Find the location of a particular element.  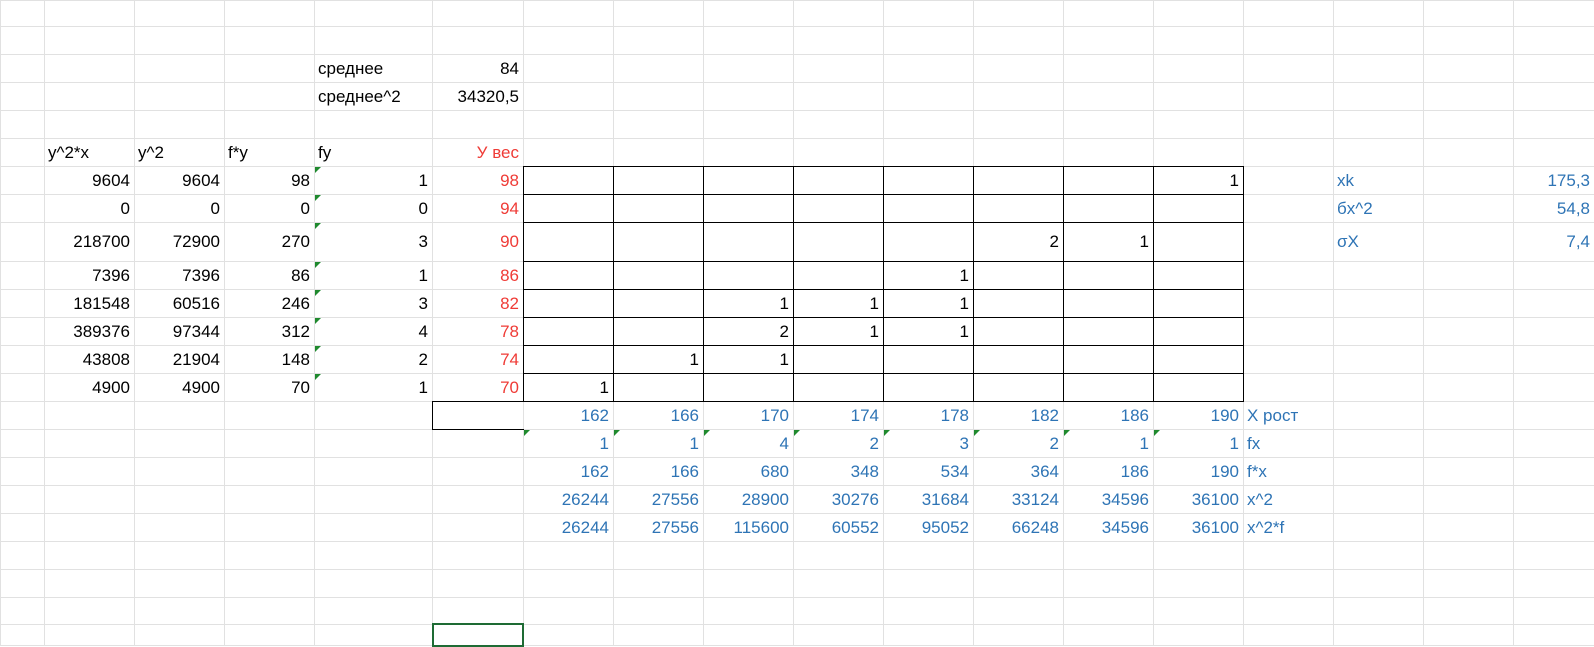

x-value-cell: 680 is located at coordinates (748, 471).